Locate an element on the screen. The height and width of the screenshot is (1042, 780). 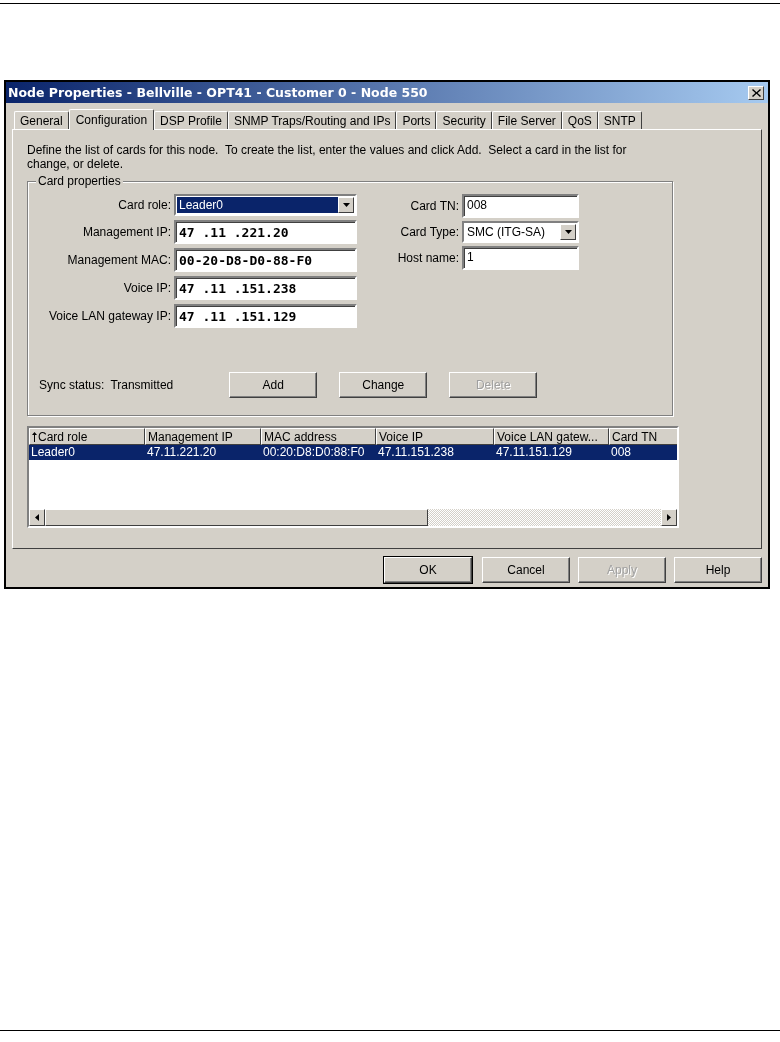
input-field: 47 .11 .151.129 is located at coordinates (265, 316).